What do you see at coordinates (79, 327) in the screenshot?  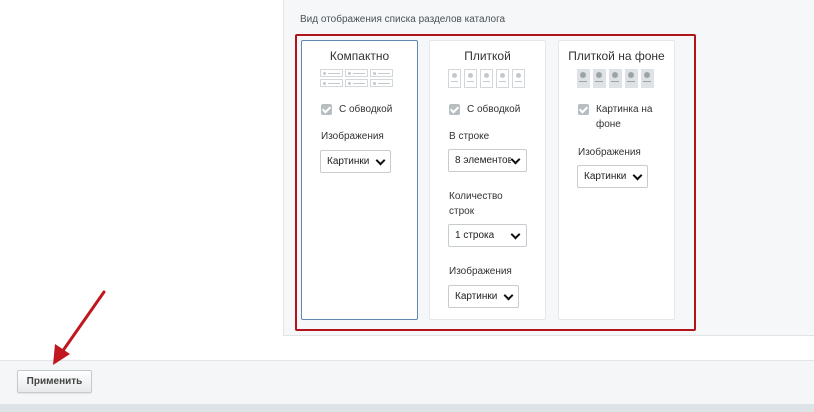 I see `annotation-arrow-icon` at bounding box center [79, 327].